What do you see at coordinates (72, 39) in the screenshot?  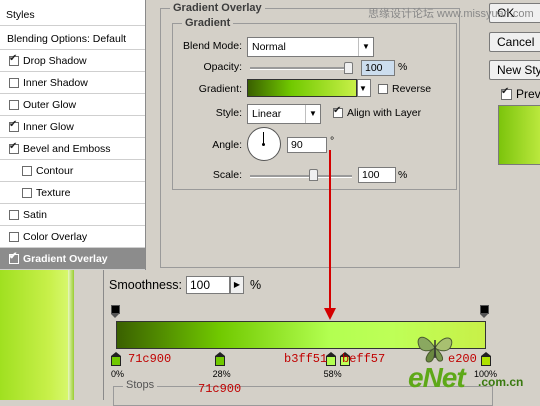 I see `style-item-blending-options-default: Blending Options: Default` at bounding box center [72, 39].